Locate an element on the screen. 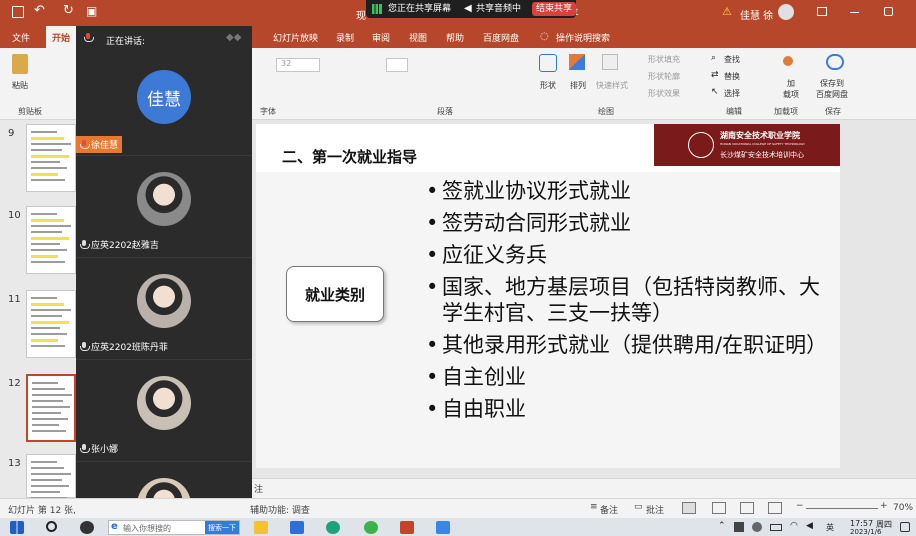  bullet-list-icon is located at coordinates (397, 65).